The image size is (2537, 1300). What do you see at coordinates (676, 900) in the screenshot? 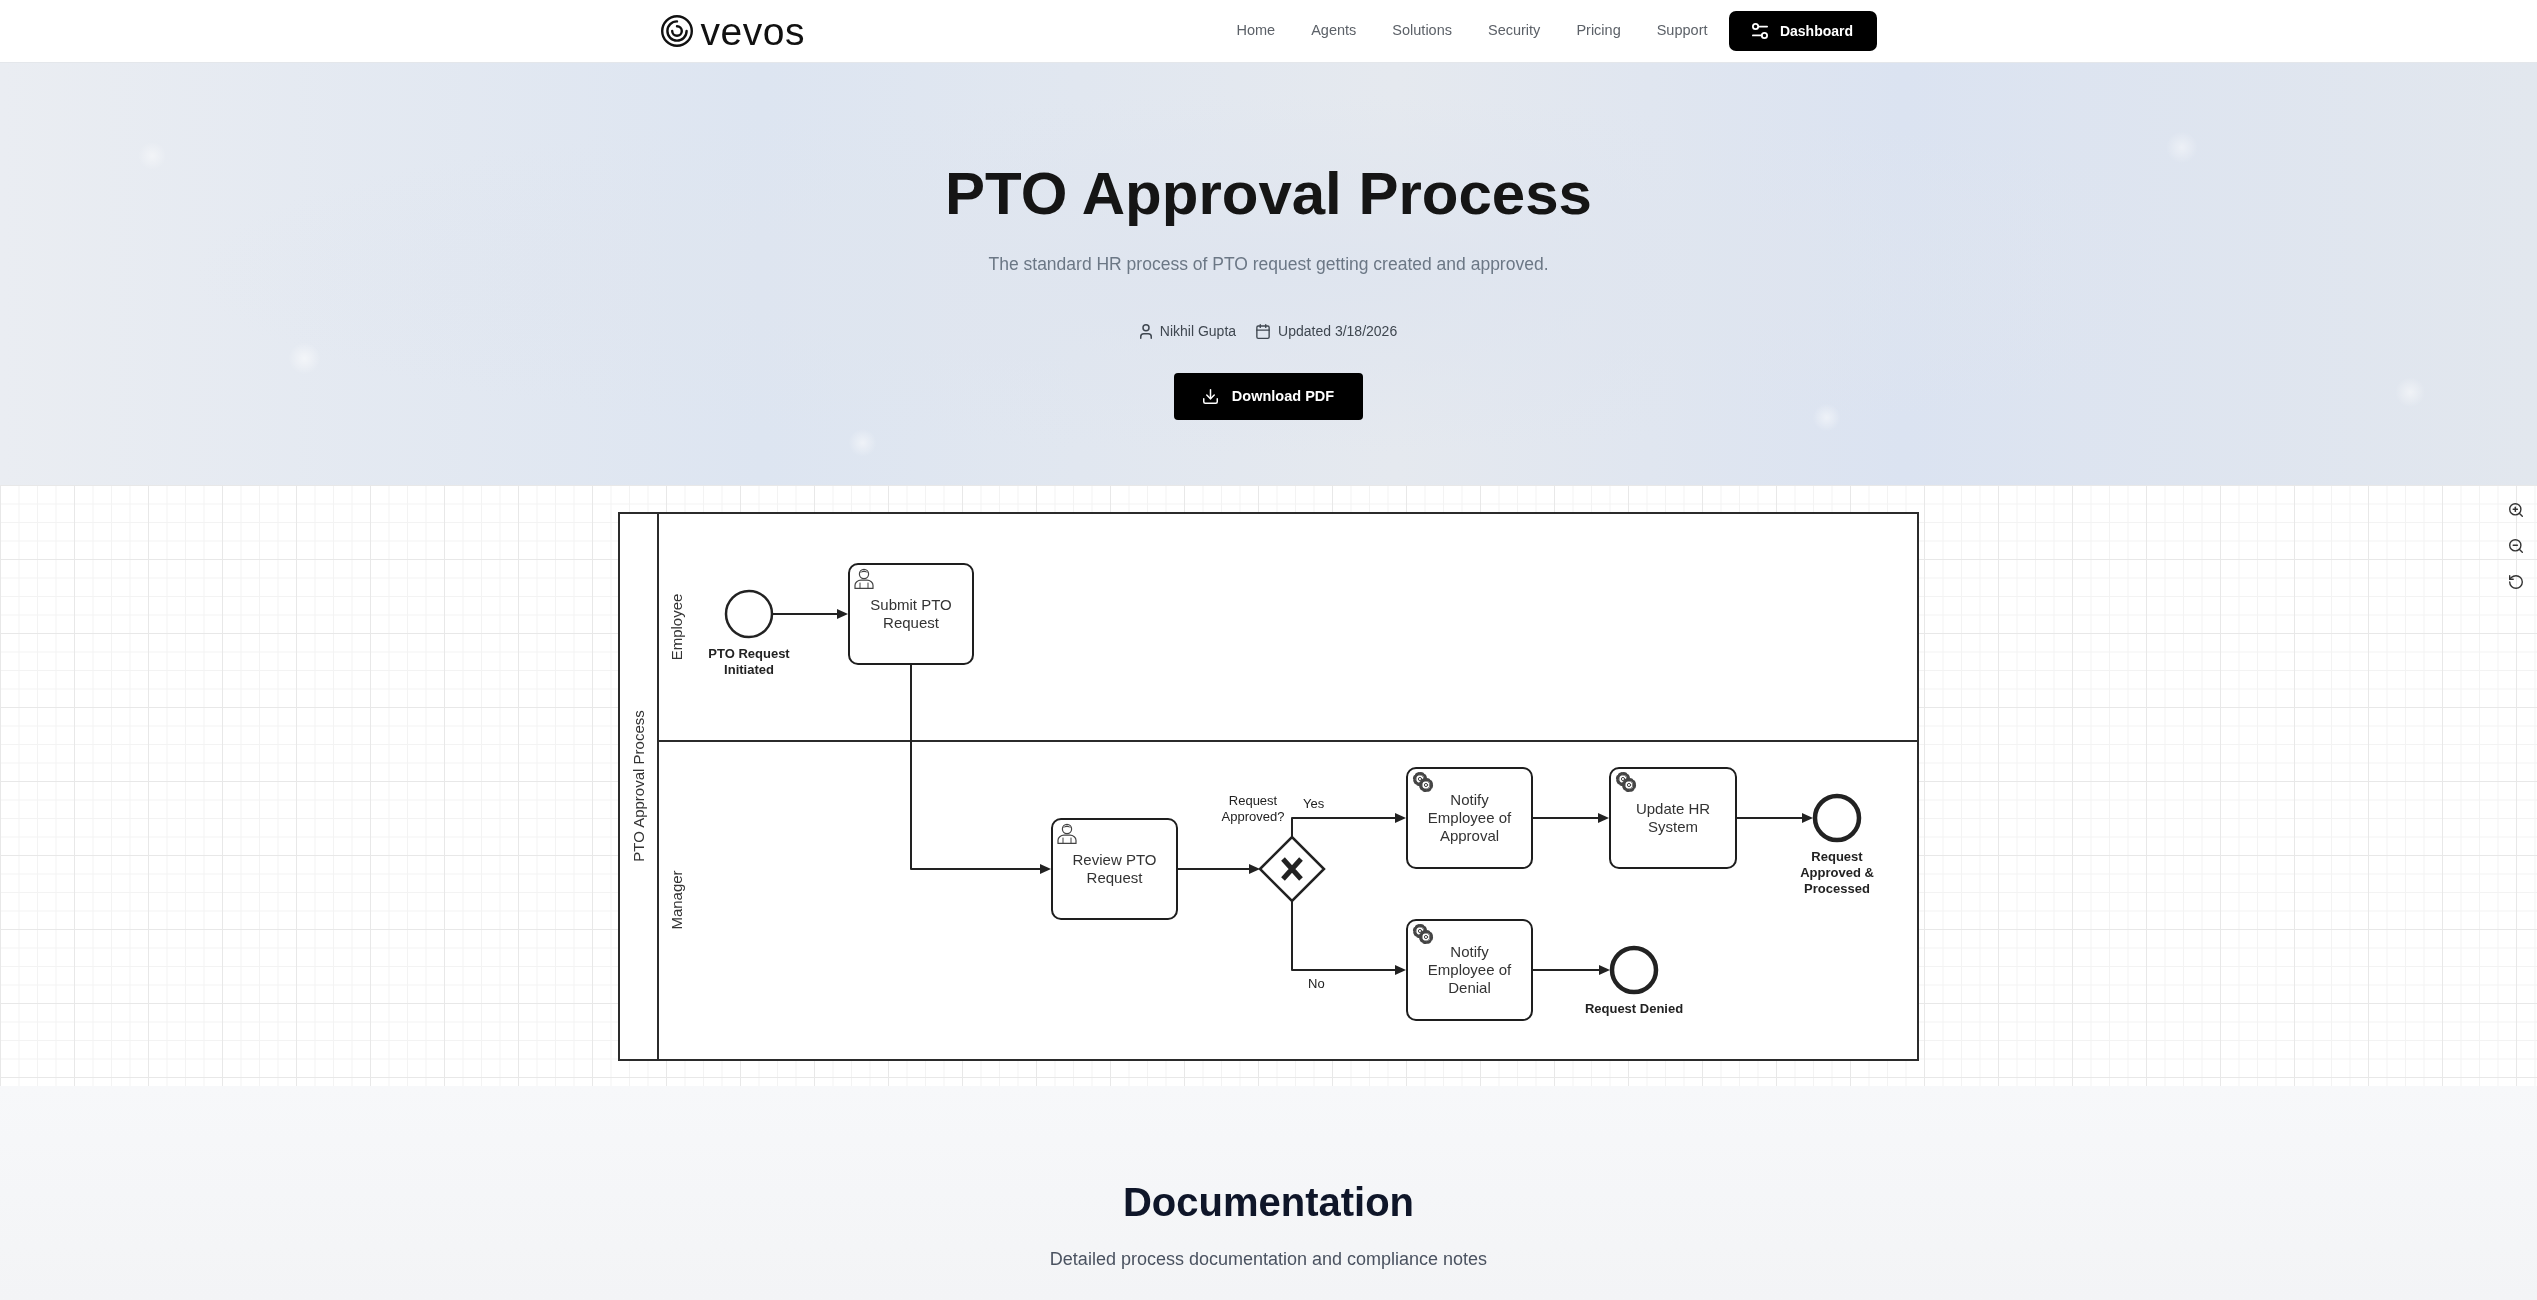
I see `lane-label: Manager` at bounding box center [676, 900].